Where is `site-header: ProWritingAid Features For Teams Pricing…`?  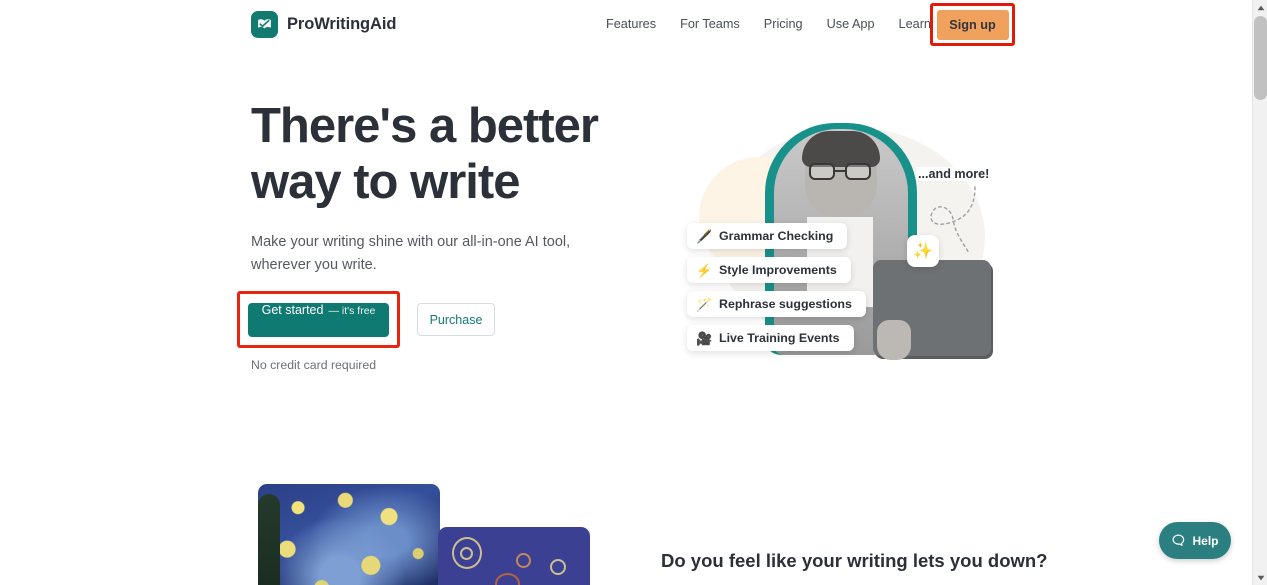
site-header: ProWritingAid Features For Teams Pricing… is located at coordinates (626, 24).